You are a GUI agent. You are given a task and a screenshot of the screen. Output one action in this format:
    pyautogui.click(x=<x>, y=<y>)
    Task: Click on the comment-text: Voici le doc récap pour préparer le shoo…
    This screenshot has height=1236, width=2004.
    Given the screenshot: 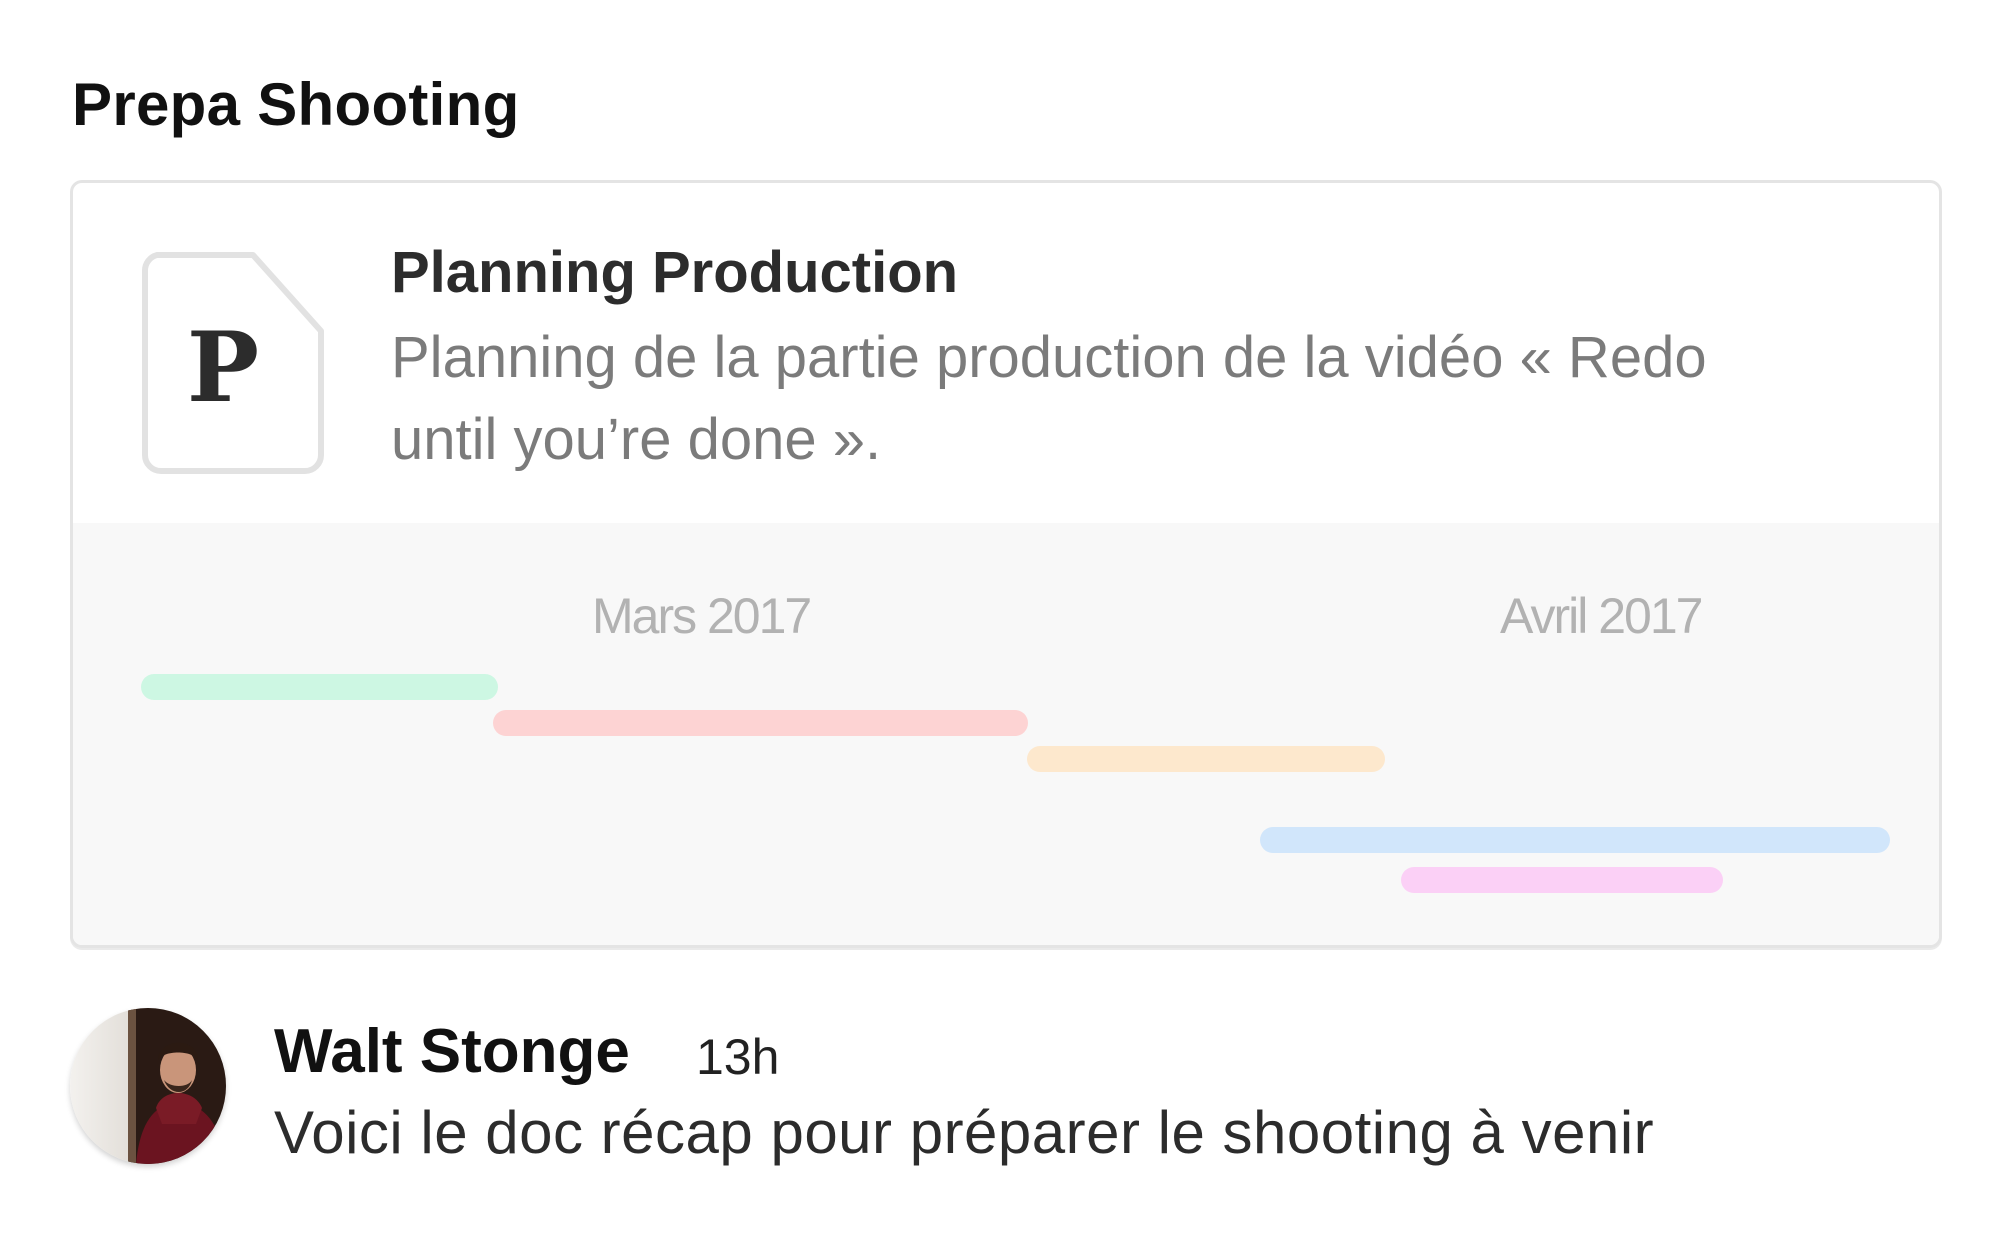 What is the action you would take?
    pyautogui.click(x=964, y=1132)
    